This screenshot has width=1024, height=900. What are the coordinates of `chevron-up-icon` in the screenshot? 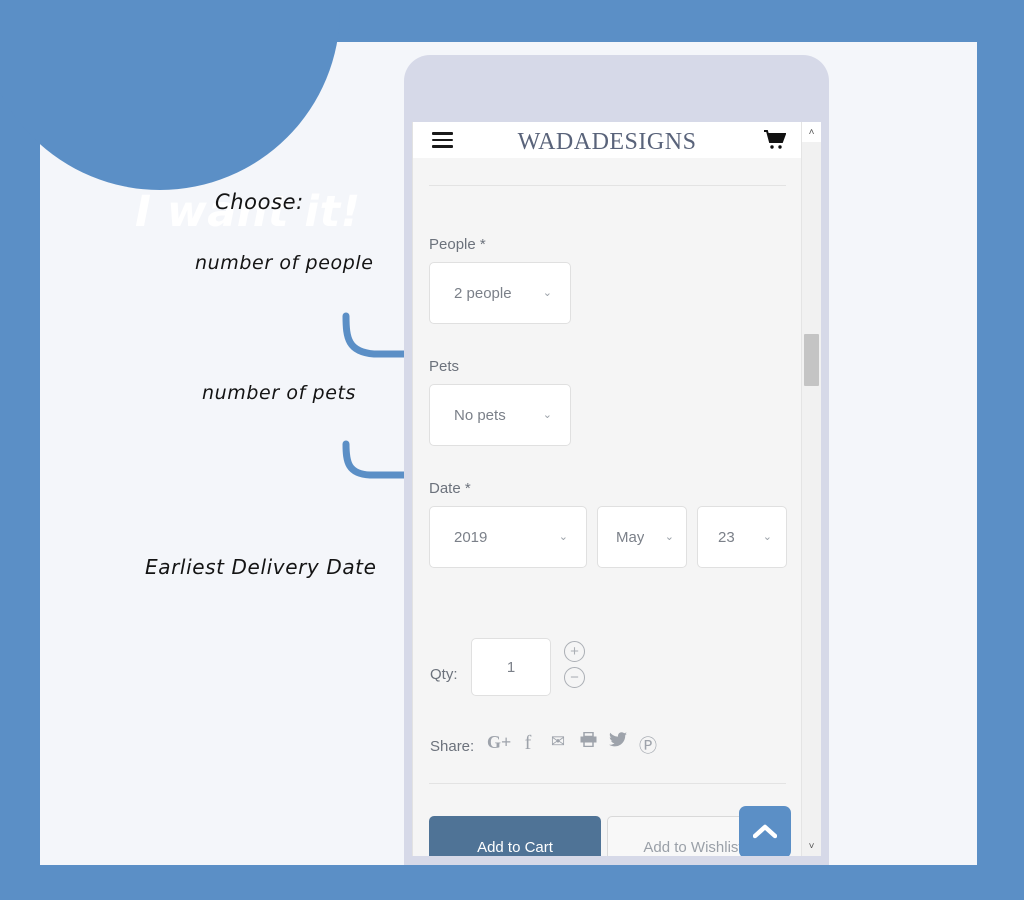 It's located at (765, 831).